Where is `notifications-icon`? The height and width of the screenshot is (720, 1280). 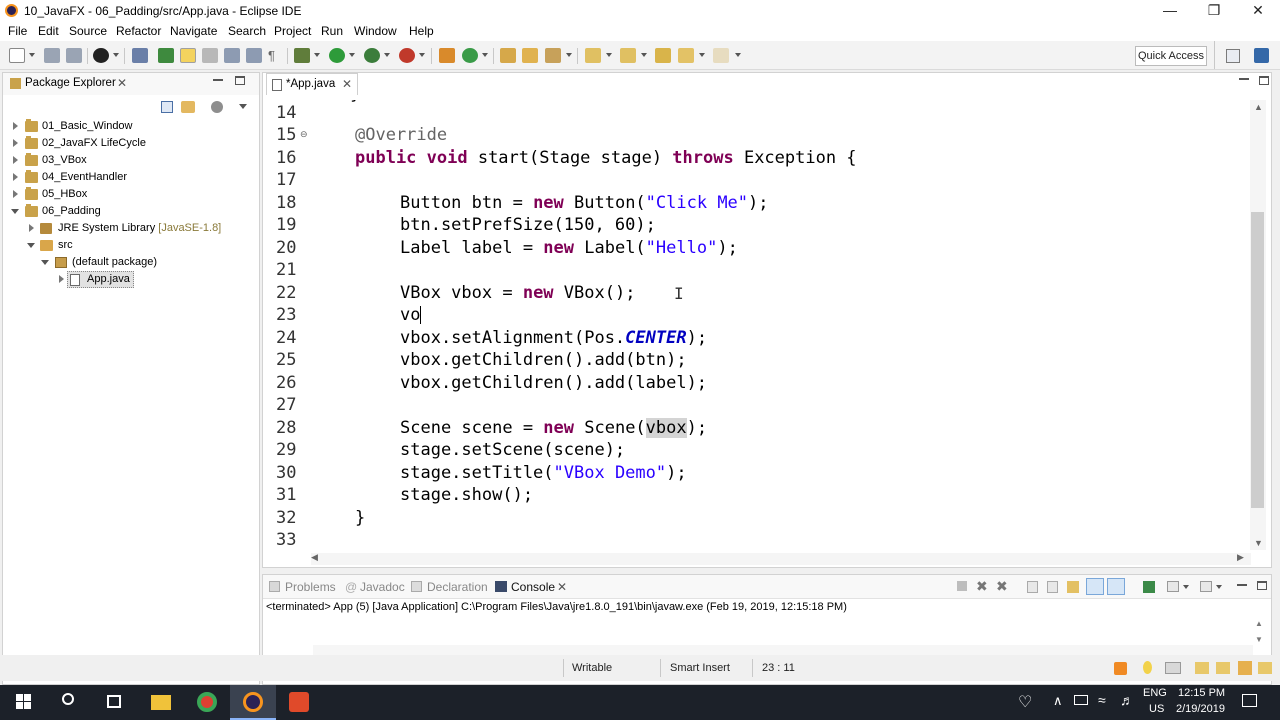 notifications-icon is located at coordinates (1249, 700).